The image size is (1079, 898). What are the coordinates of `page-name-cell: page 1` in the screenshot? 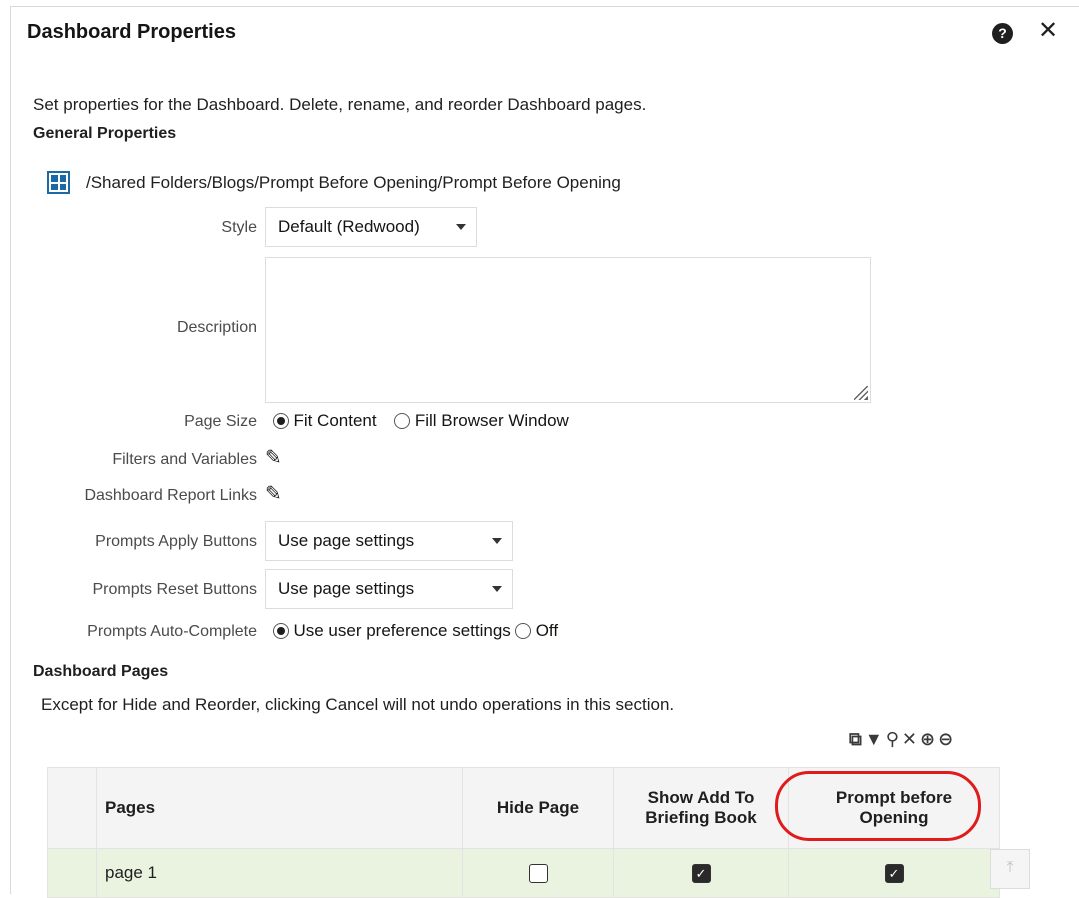 It's located at (279, 873).